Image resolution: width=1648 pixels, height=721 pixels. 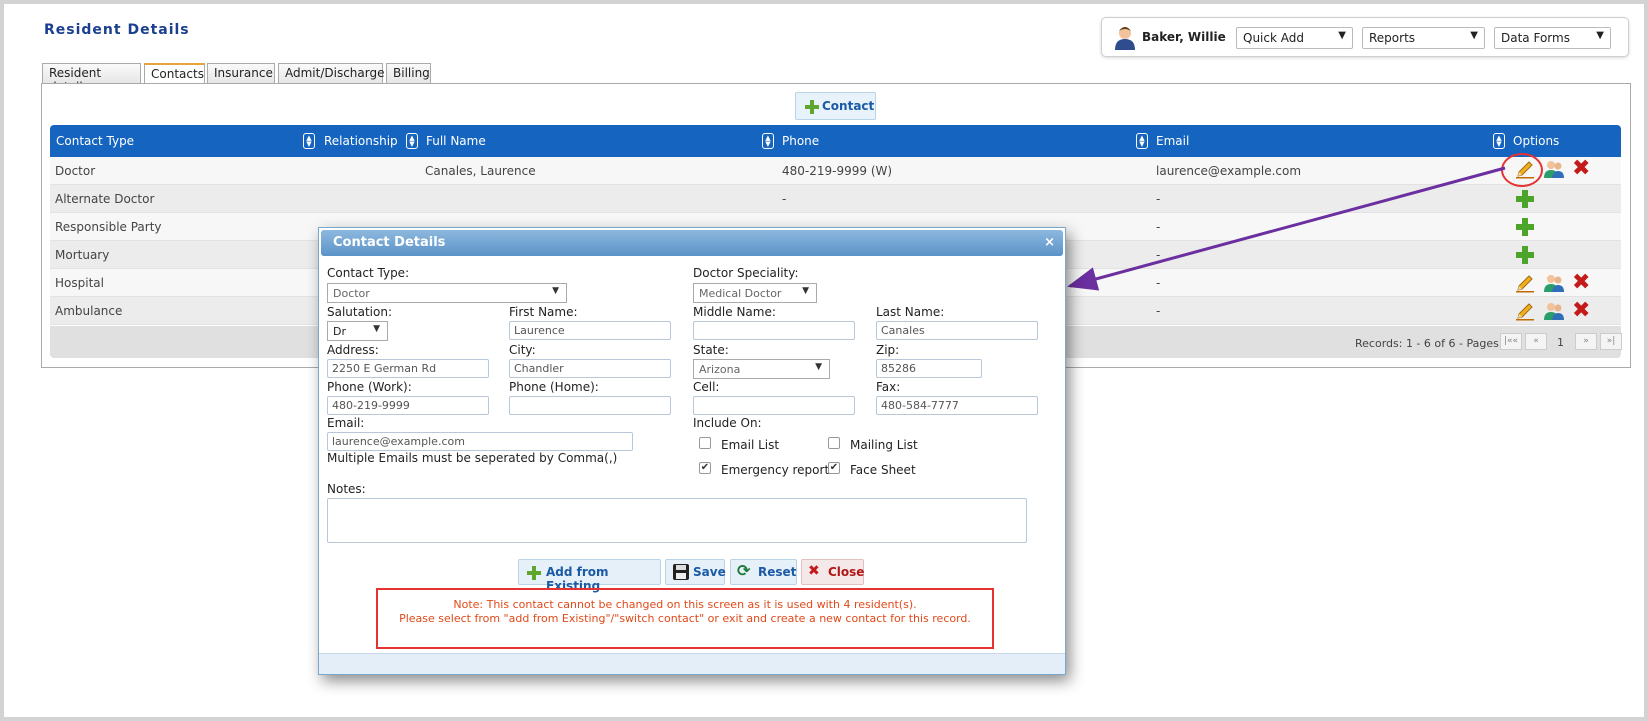 What do you see at coordinates (834, 468) in the screenshot?
I see `face-sheet-checkbox: ✔` at bounding box center [834, 468].